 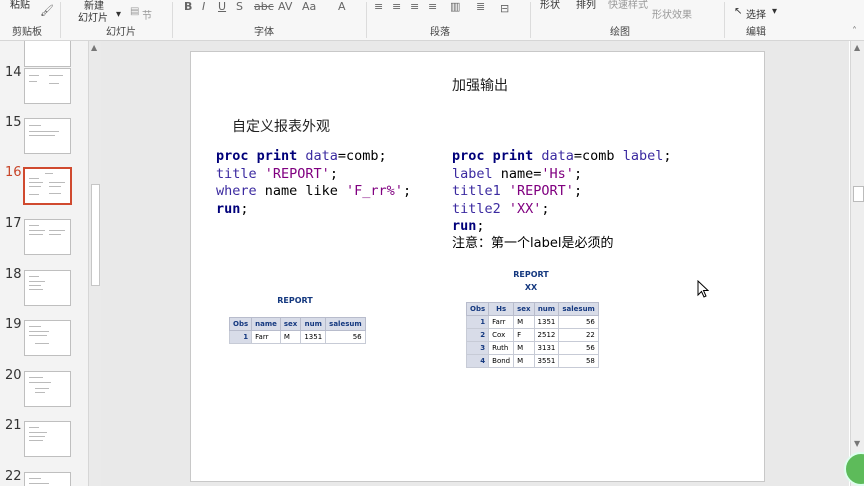 I want to click on slide-title: 加强输出, so click(x=480, y=85).